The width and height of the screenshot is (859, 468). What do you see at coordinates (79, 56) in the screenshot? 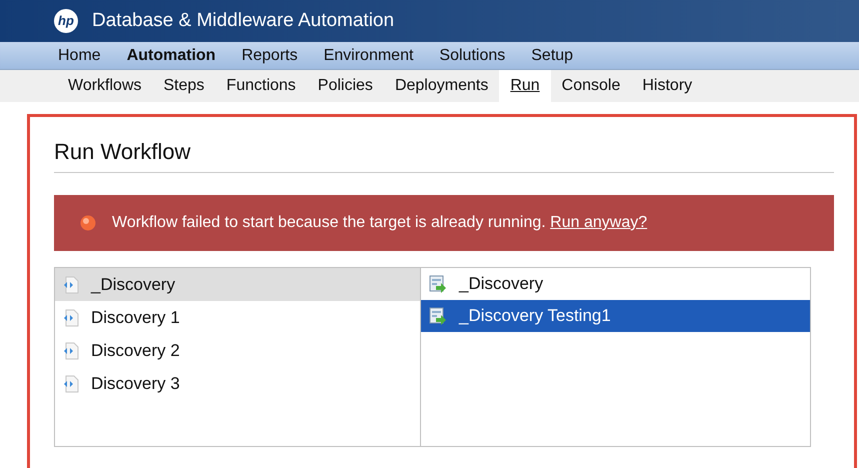
I see `nav-tab: Home` at bounding box center [79, 56].